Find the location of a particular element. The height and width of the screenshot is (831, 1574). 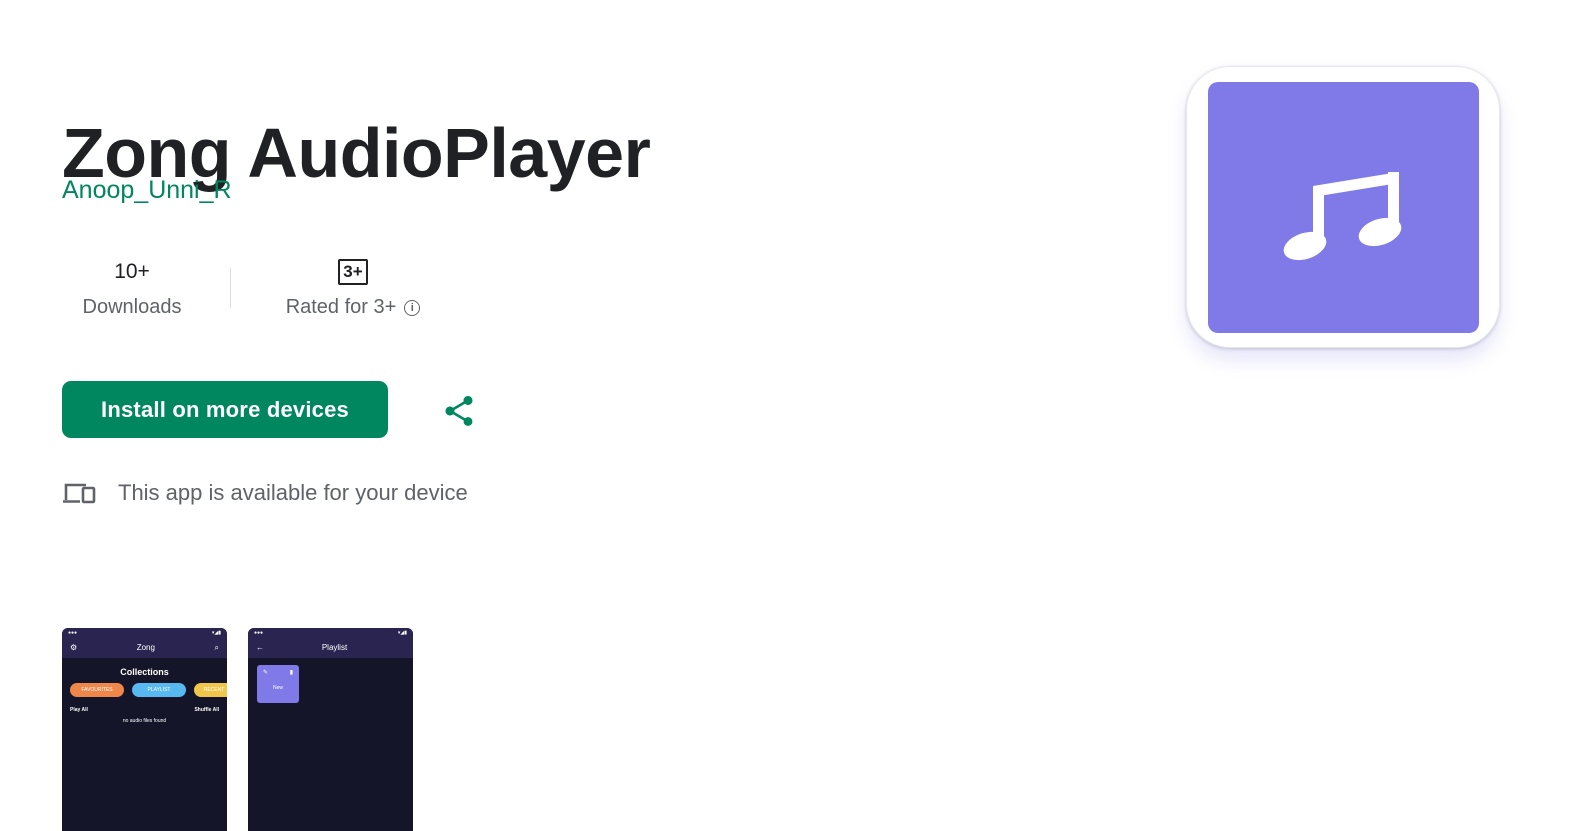

search-icon: ⌕ is located at coordinates (216, 647).